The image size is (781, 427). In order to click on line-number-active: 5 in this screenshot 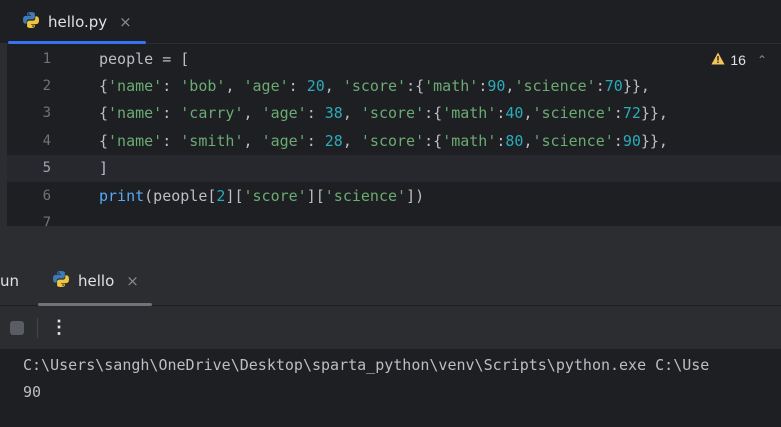, I will do `click(46, 168)`.